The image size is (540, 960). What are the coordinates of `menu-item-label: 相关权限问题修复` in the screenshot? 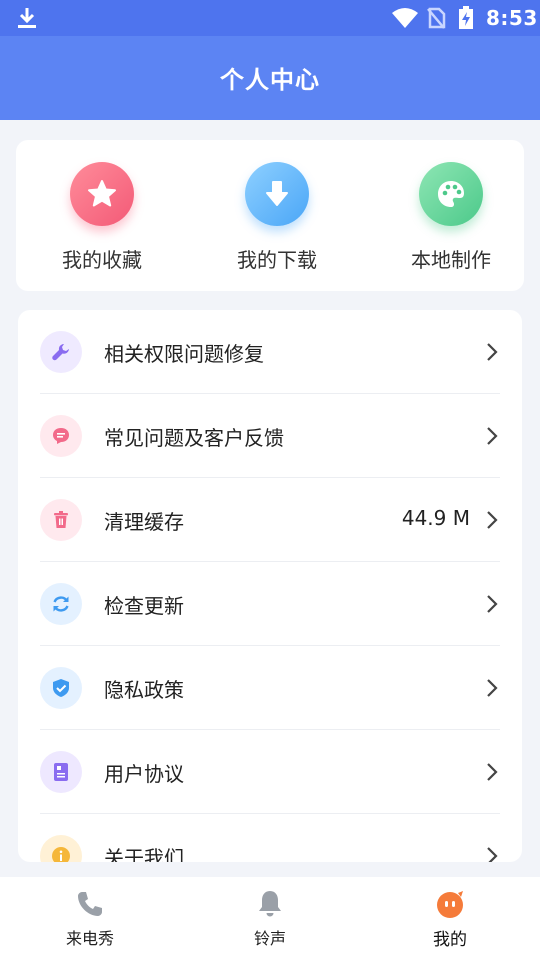 It's located at (184, 354).